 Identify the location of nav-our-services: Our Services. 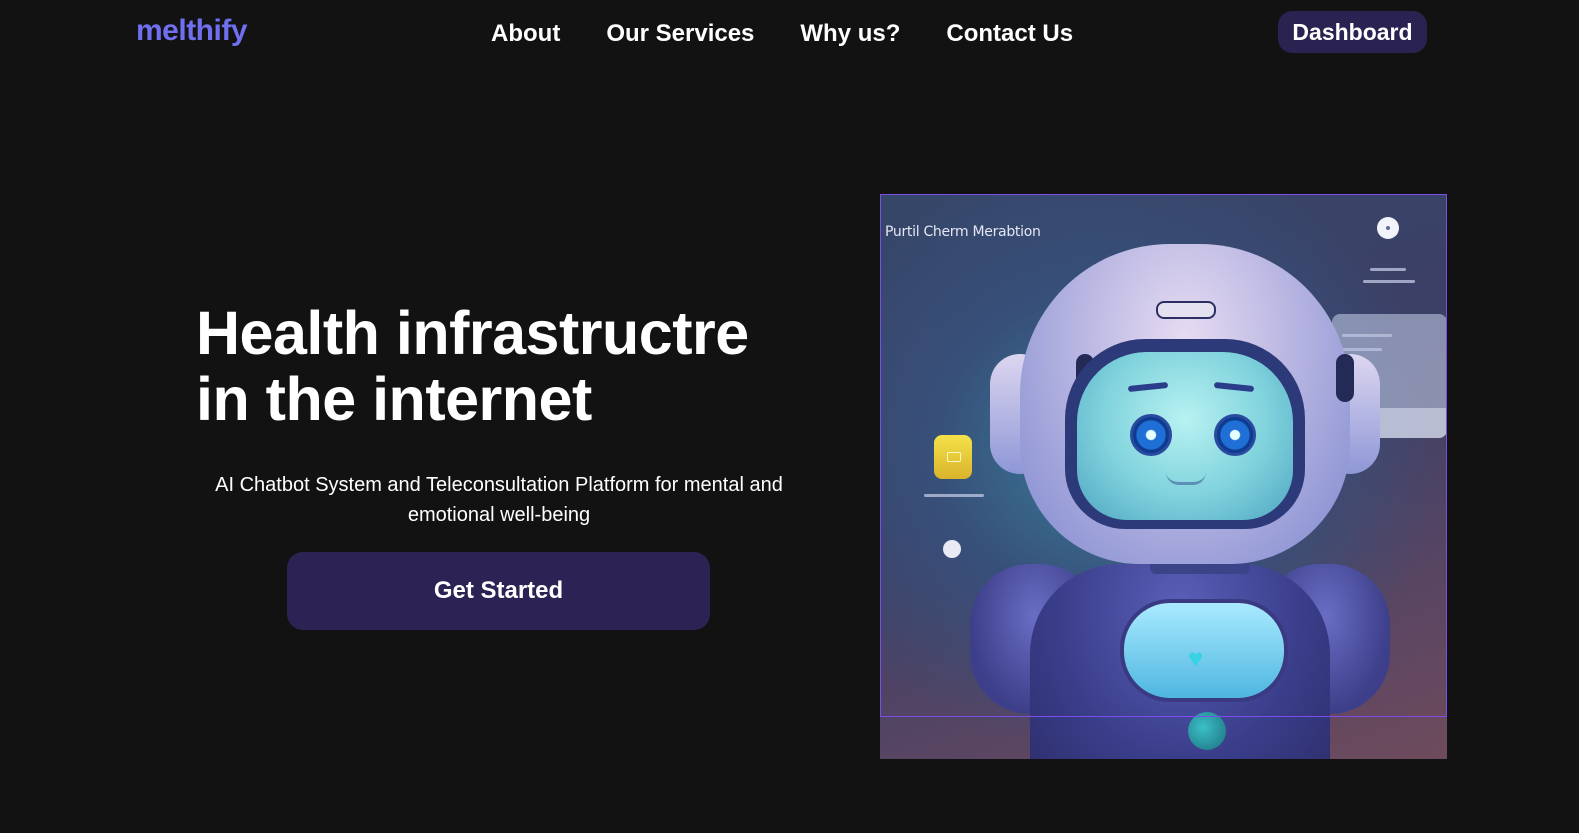
(680, 34).